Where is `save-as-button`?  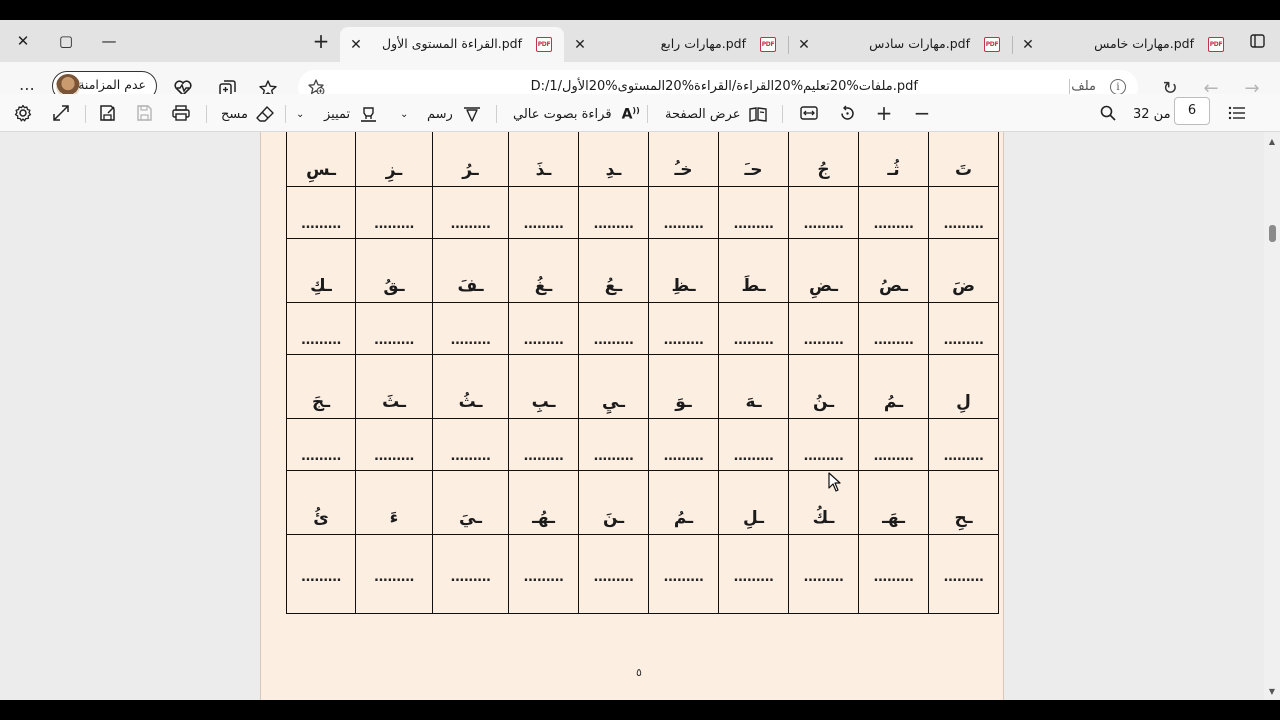
save-as-button is located at coordinates (107, 113).